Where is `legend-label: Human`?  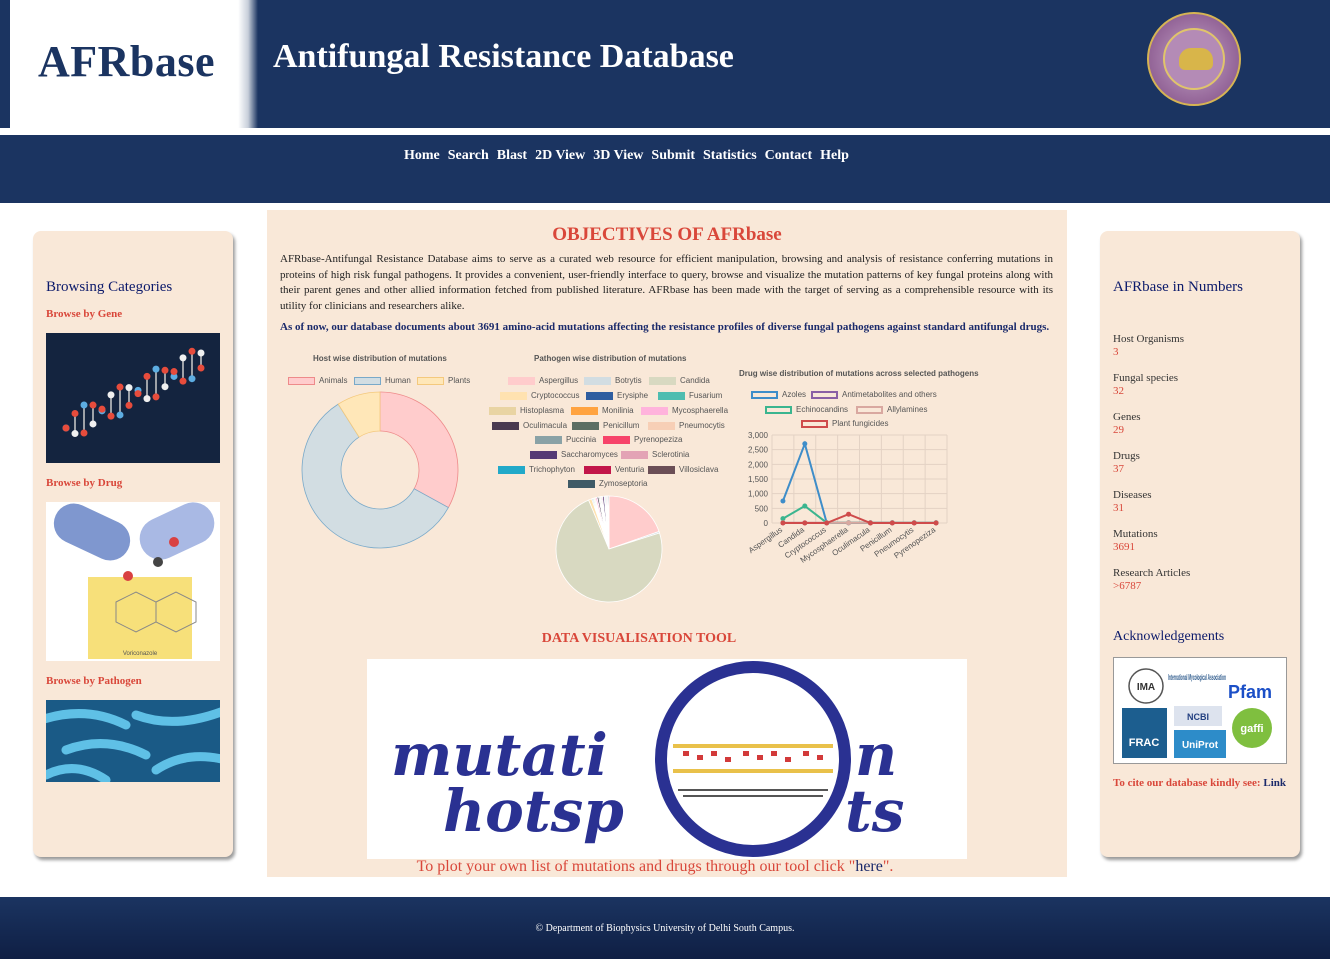 legend-label: Human is located at coordinates (398, 380).